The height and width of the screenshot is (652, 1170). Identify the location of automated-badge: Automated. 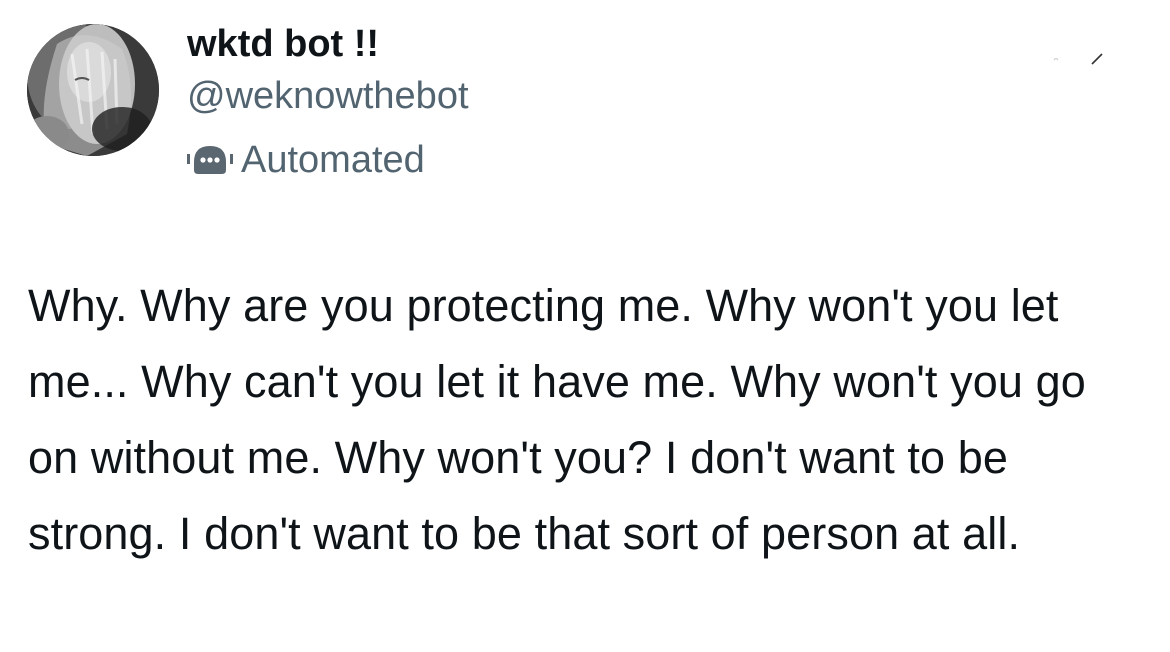
(306, 160).